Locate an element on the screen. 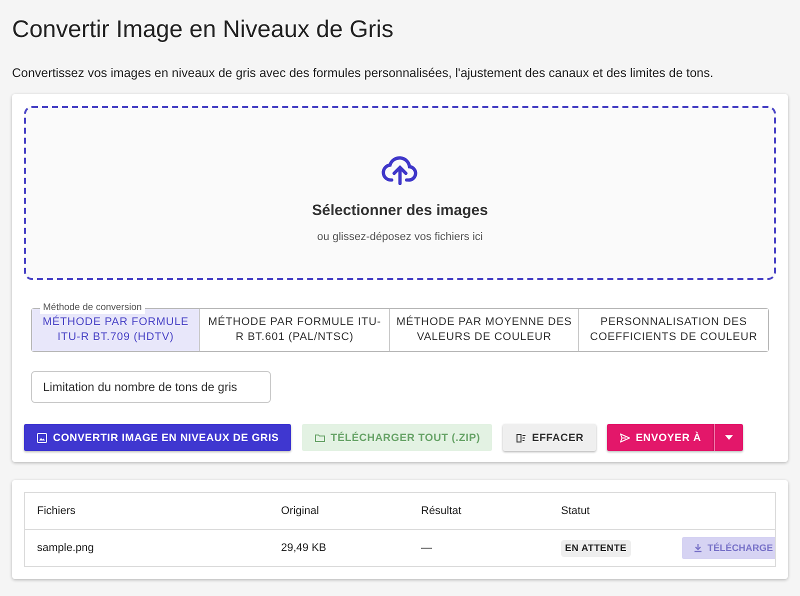 Image resolution: width=800 pixels, height=596 pixels. column-header: Original is located at coordinates (300, 511).